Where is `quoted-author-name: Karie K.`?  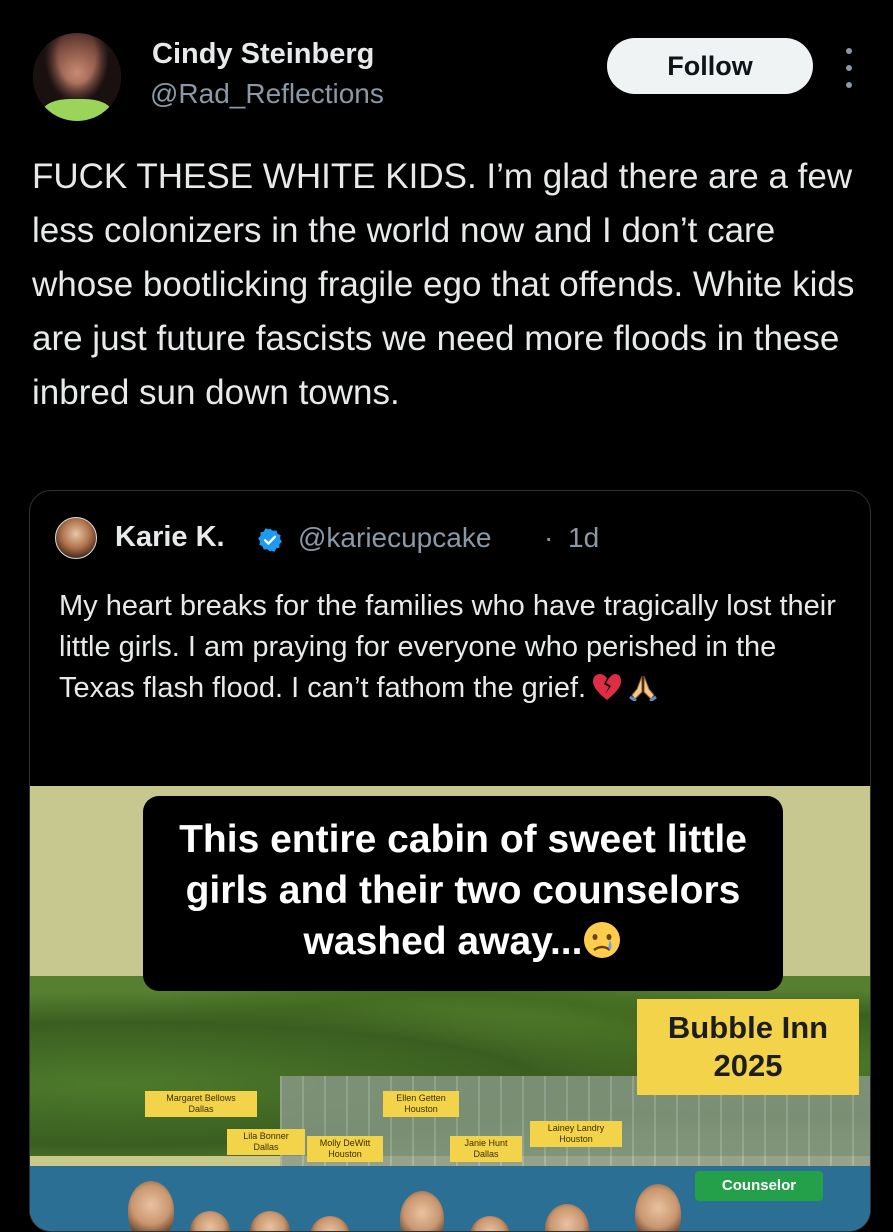
quoted-author-name: Karie K. is located at coordinates (170, 537).